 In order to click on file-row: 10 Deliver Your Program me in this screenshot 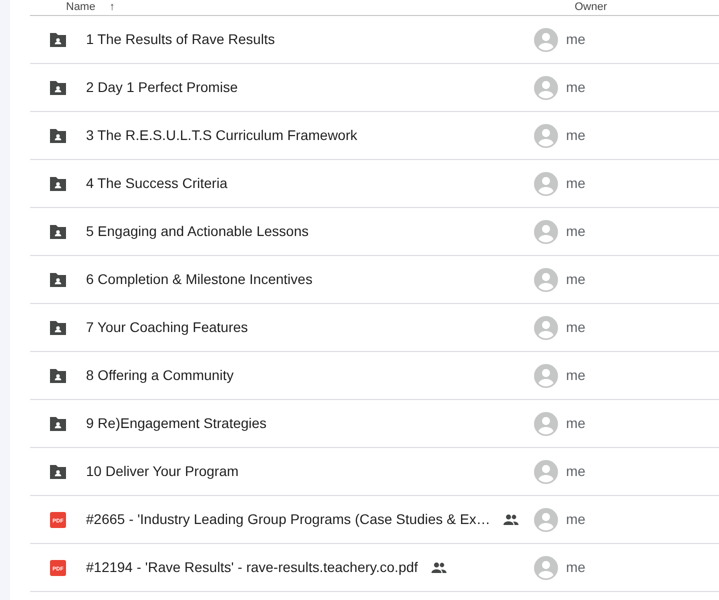, I will do `click(374, 472)`.